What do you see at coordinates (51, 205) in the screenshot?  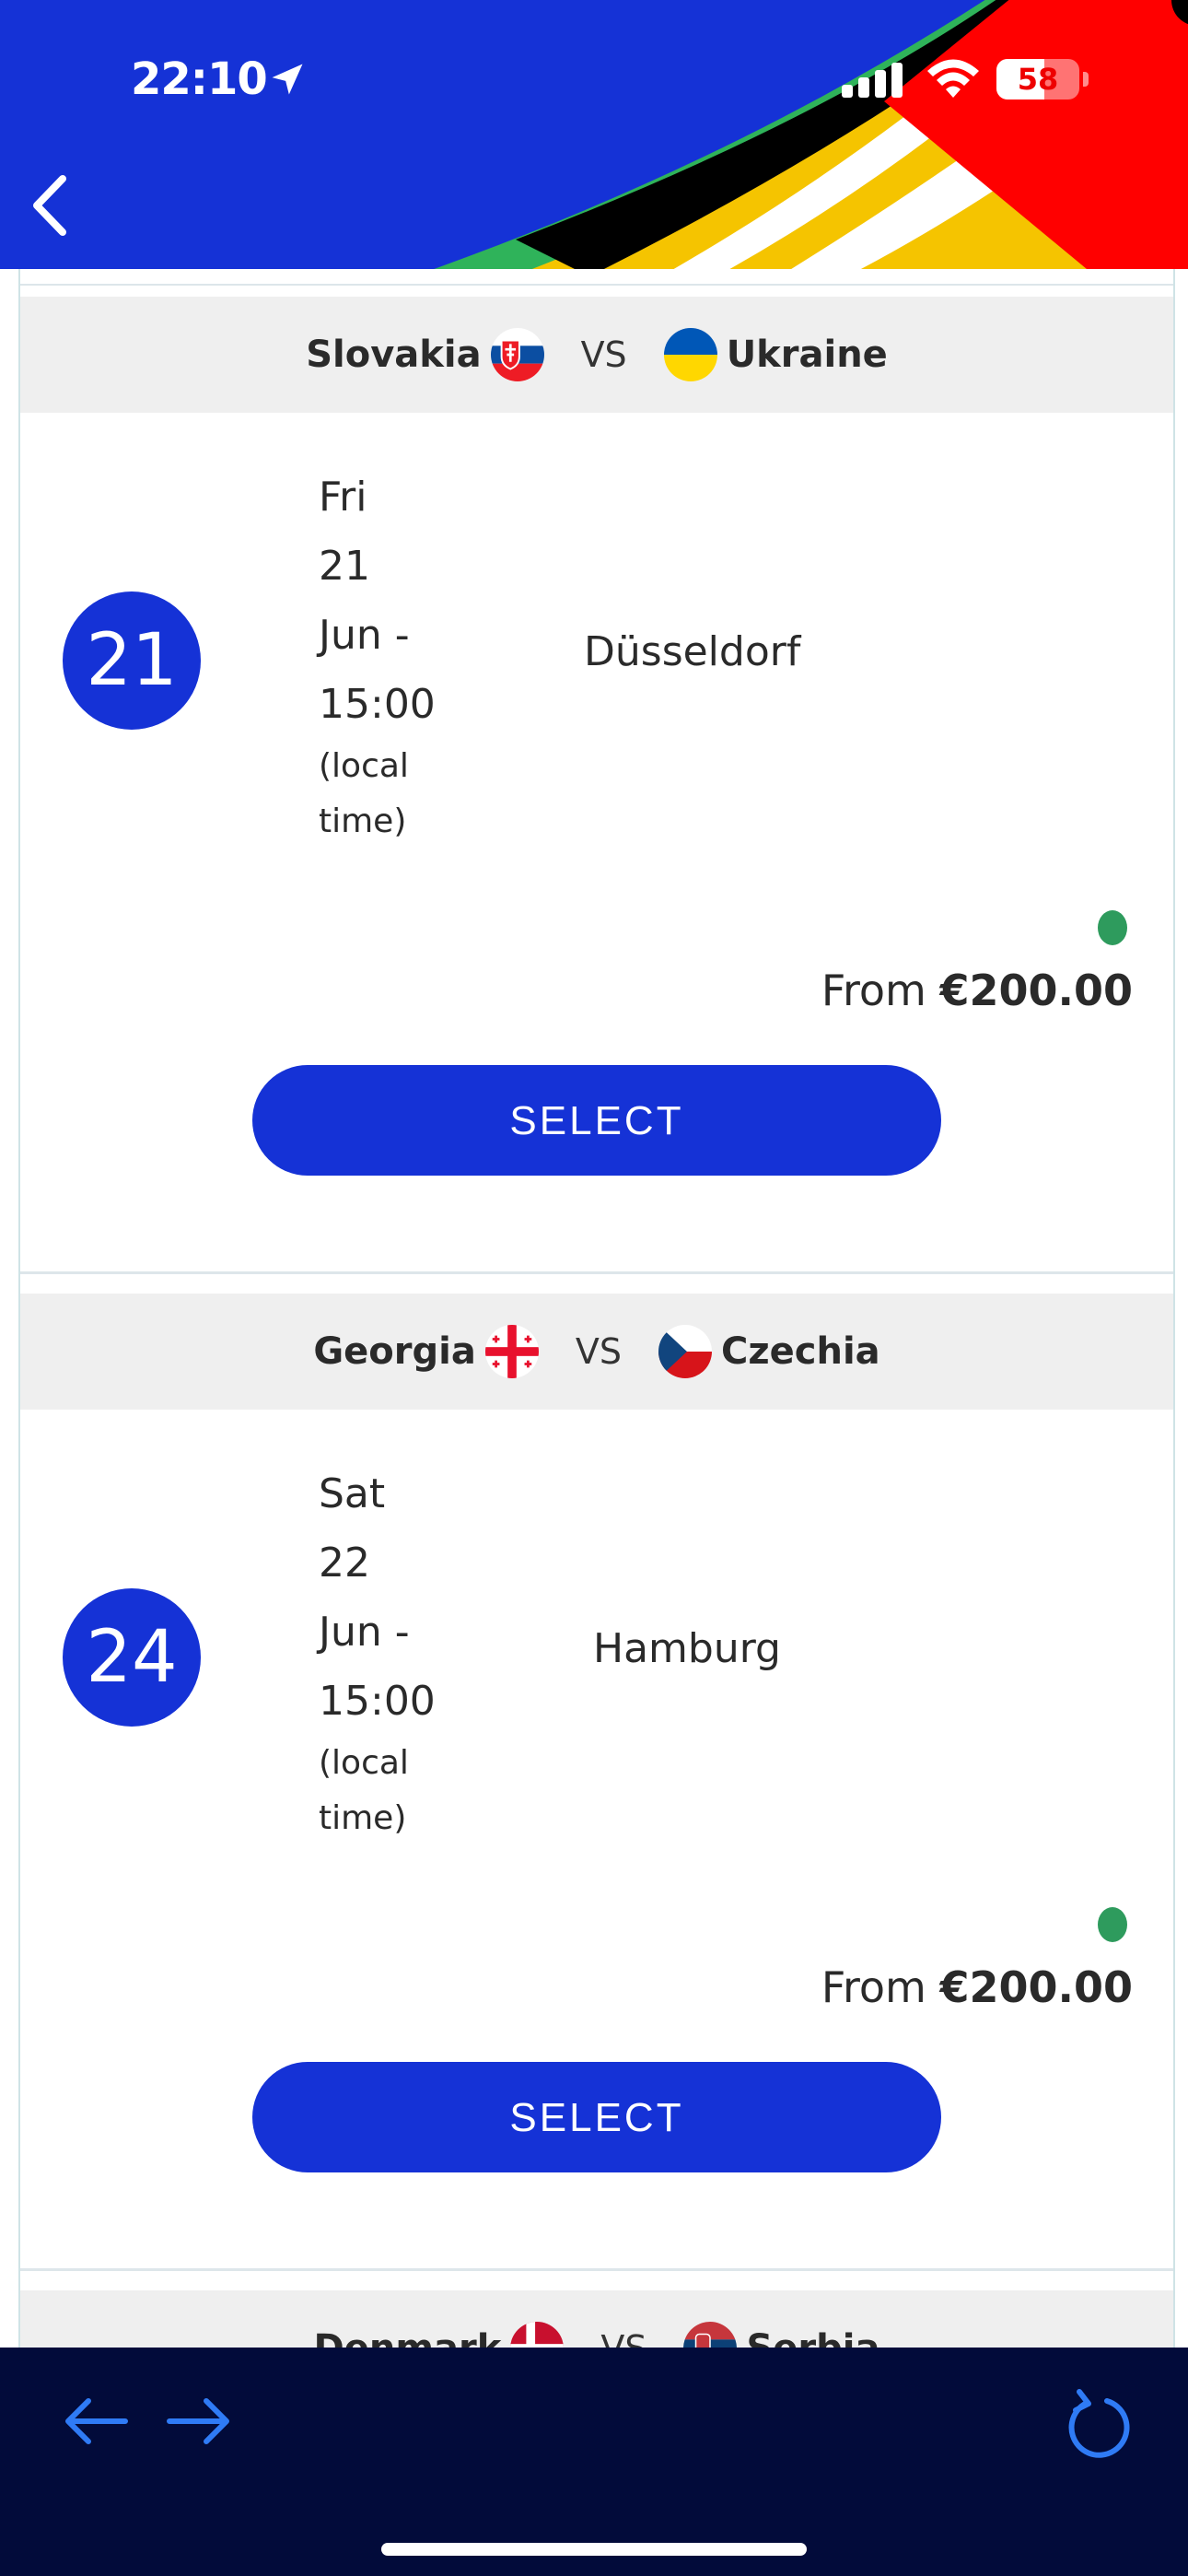 I see `chevron-left-icon` at bounding box center [51, 205].